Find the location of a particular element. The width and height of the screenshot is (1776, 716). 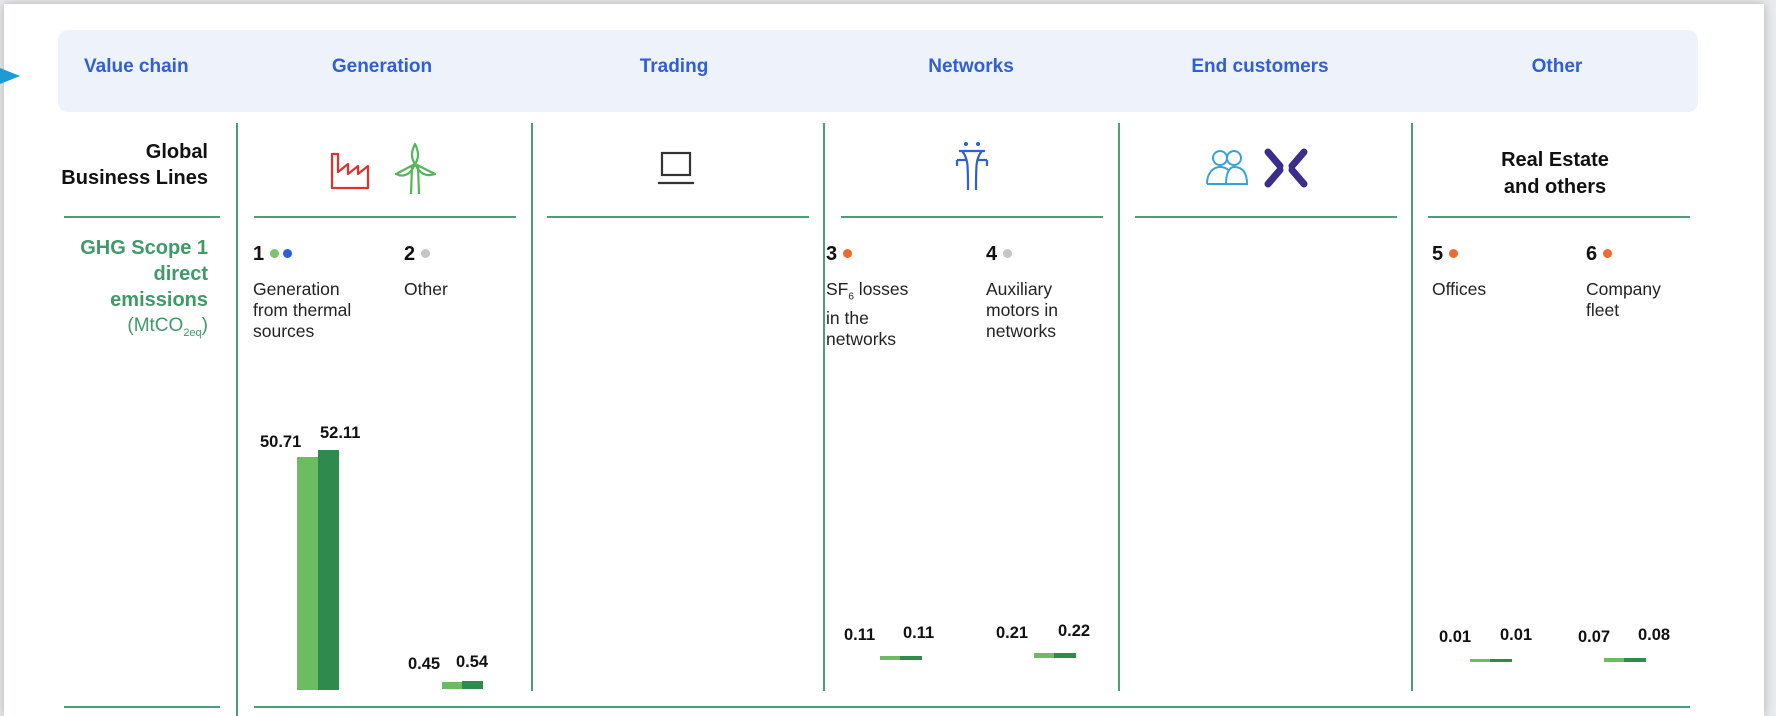

item-4-line2: motors in is located at coordinates (1022, 310).